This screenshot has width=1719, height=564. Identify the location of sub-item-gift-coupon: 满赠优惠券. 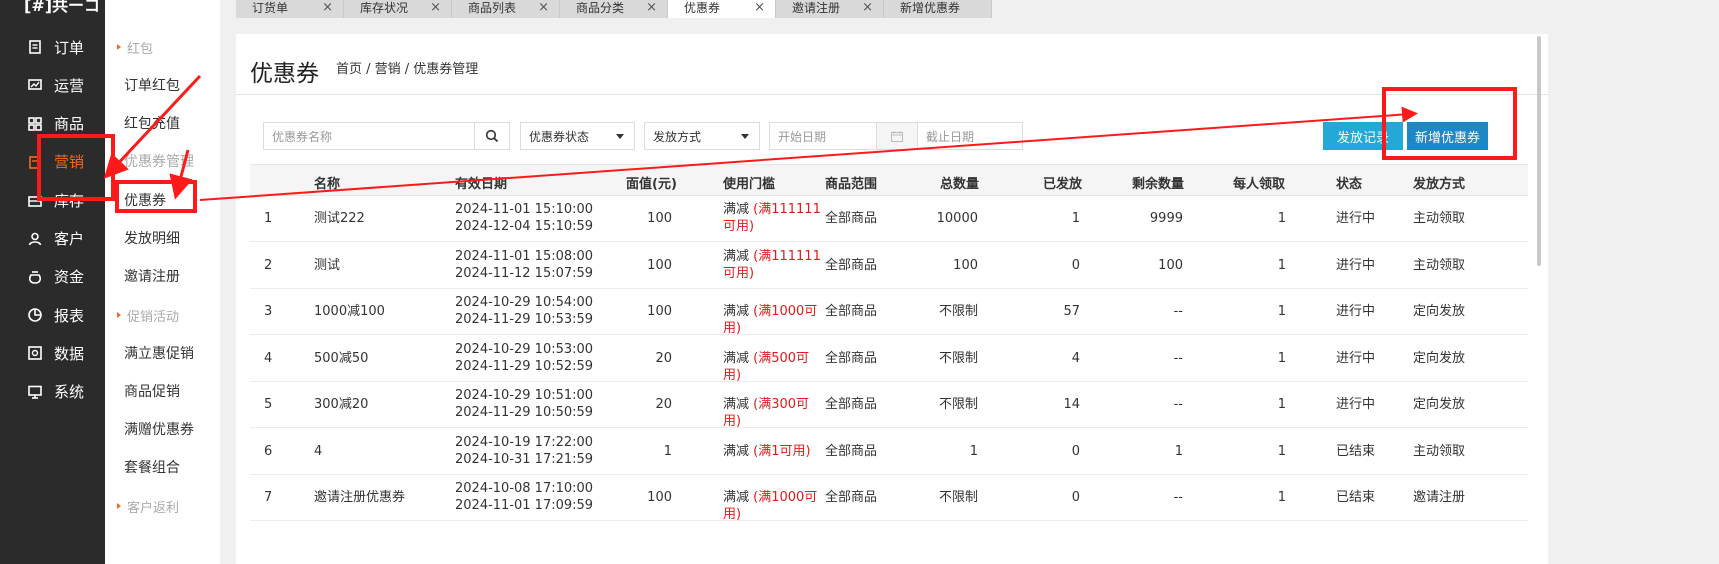
(162, 429).